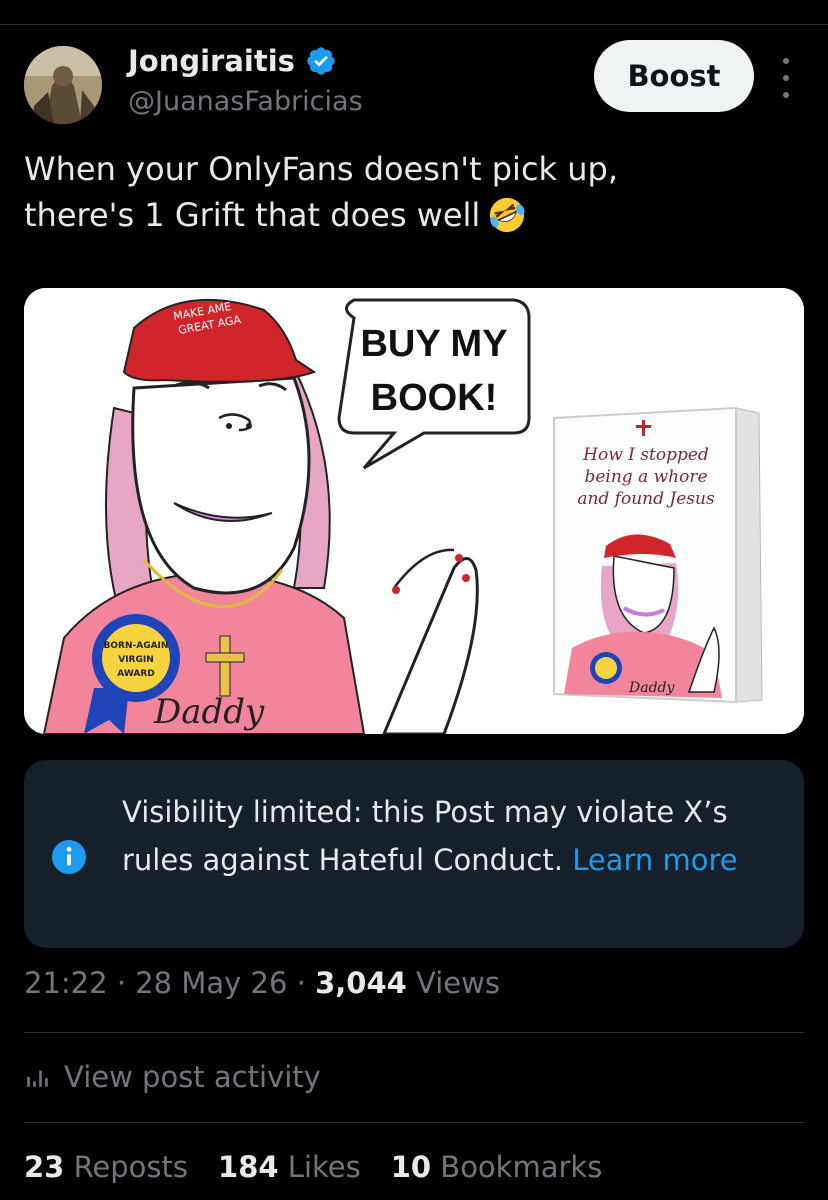  What do you see at coordinates (321, 61) in the screenshot?
I see `verified-badge-icon` at bounding box center [321, 61].